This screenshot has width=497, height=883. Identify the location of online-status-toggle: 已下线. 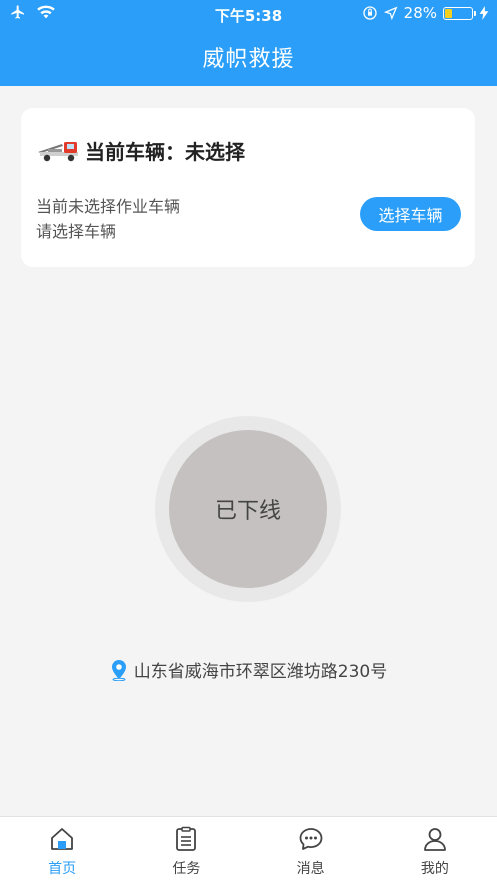
(248, 509).